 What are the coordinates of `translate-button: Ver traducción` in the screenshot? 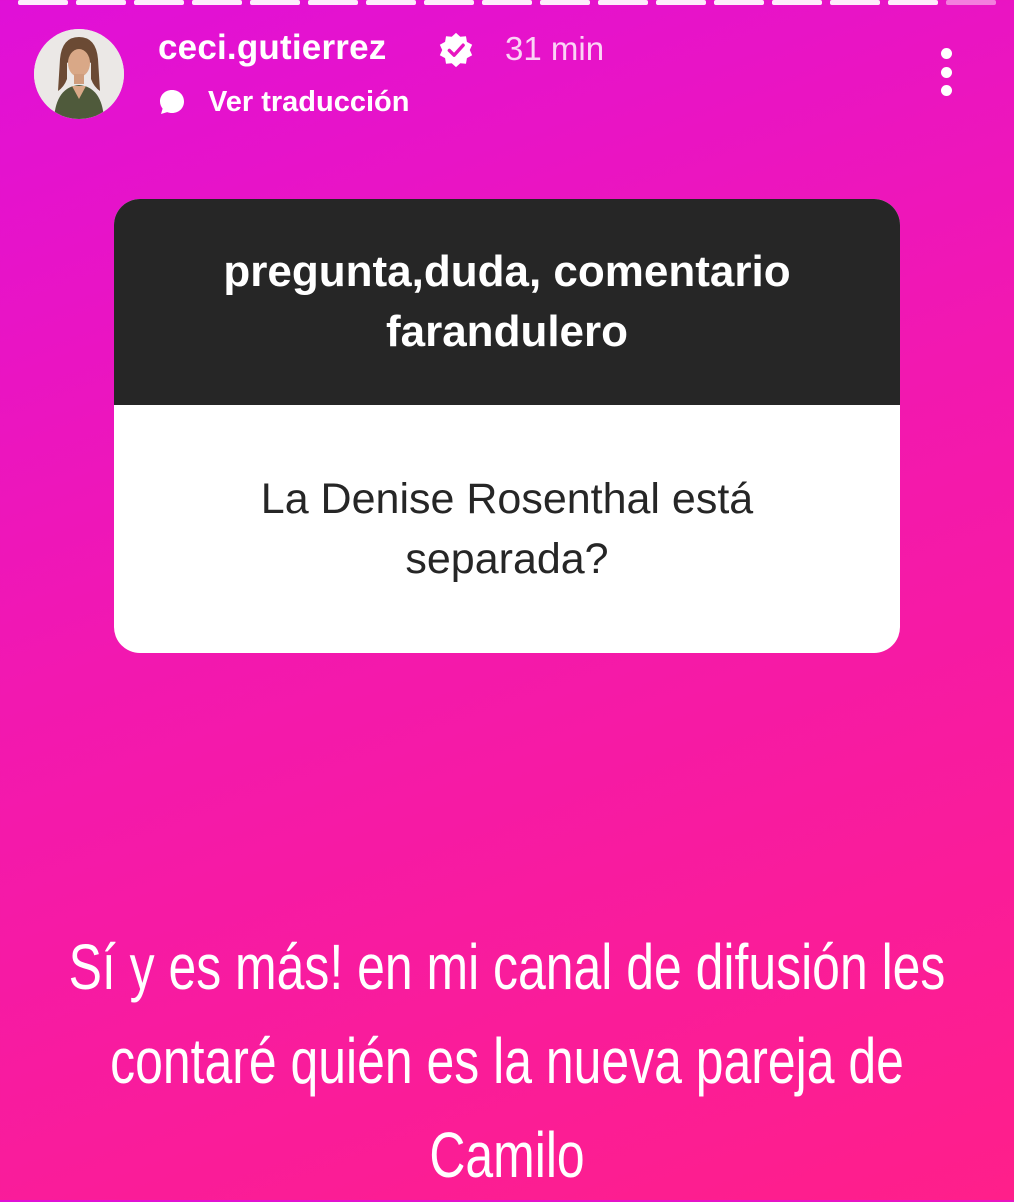 It's located at (283, 102).